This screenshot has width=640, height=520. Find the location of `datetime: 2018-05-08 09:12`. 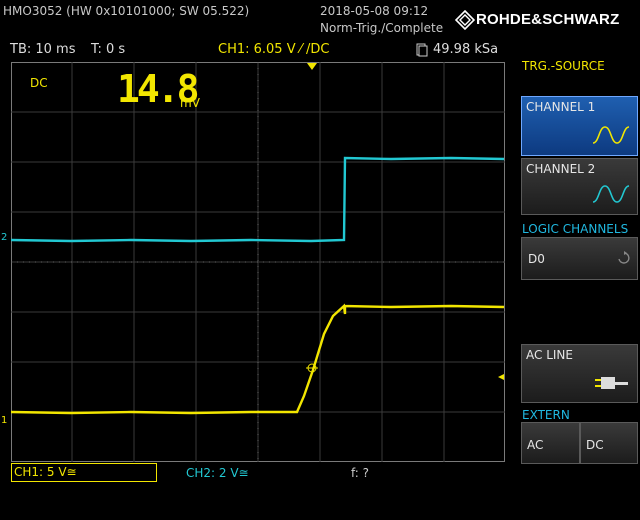

datetime: 2018-05-08 09:12 is located at coordinates (374, 11).